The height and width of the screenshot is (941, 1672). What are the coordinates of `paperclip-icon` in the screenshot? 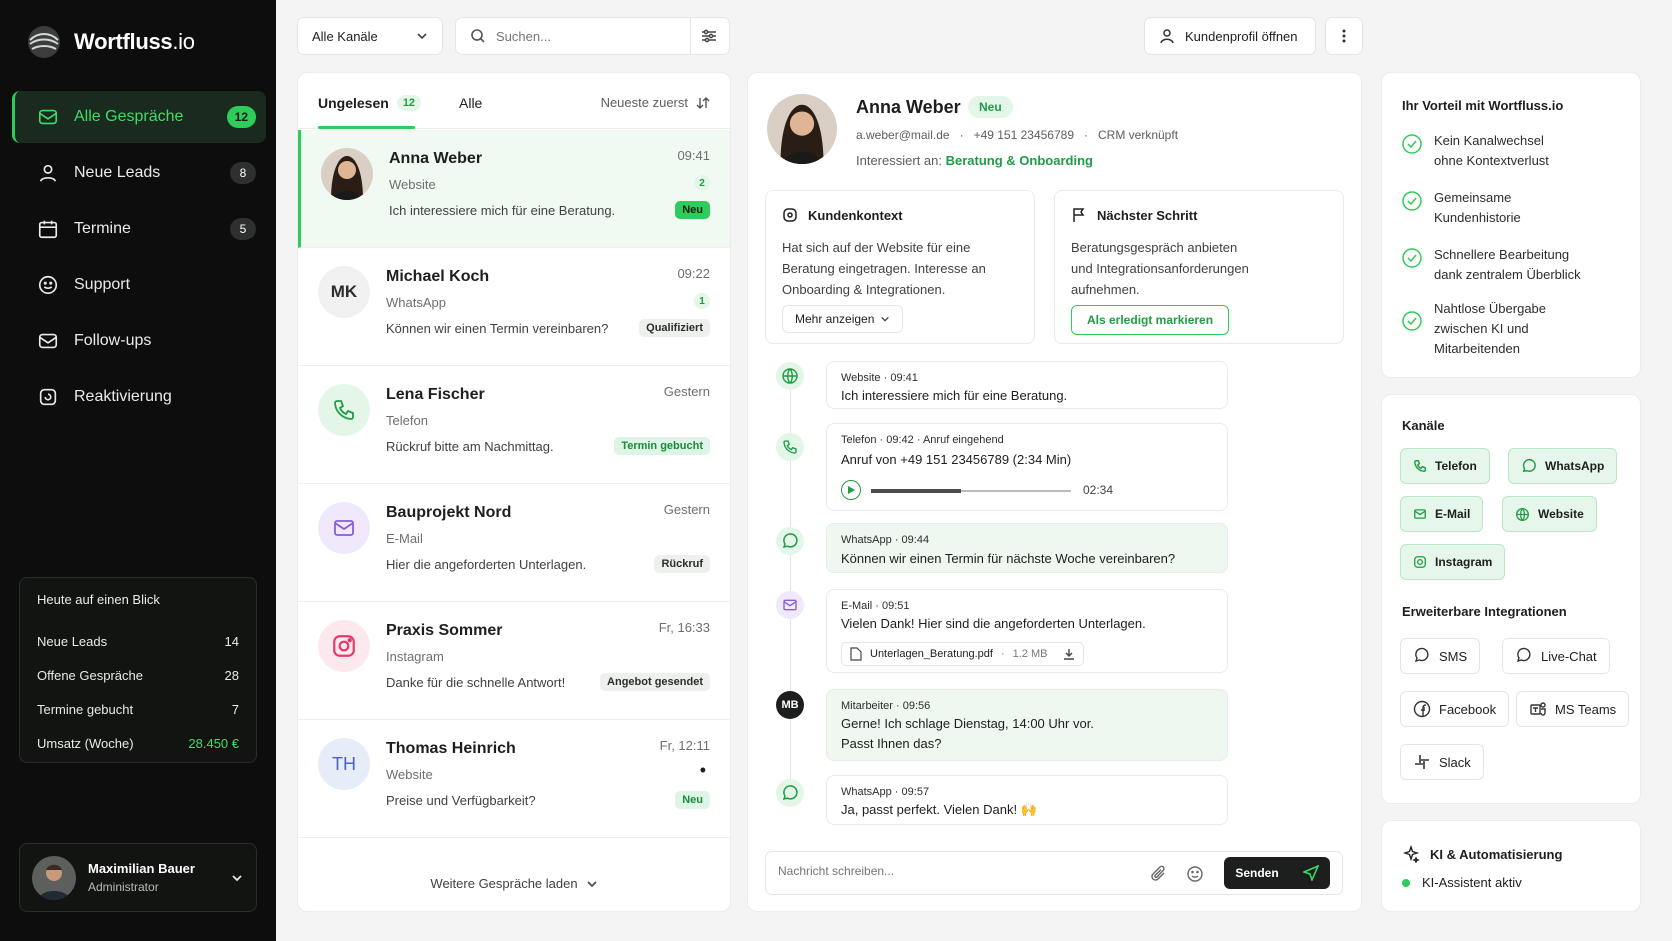 It's located at (1159, 874).